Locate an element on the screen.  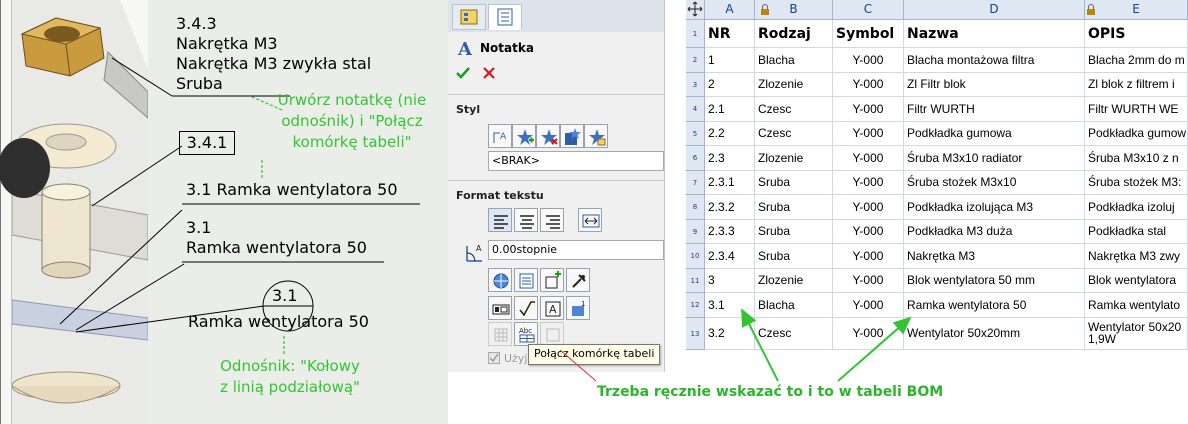
table-cell: 2.3 is located at coordinates (730, 158).